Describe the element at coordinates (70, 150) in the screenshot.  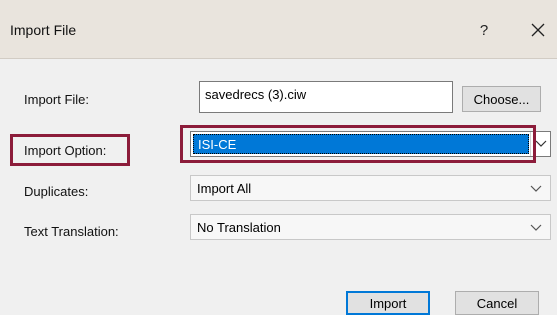
I see `import-option-label-highlight` at that location.